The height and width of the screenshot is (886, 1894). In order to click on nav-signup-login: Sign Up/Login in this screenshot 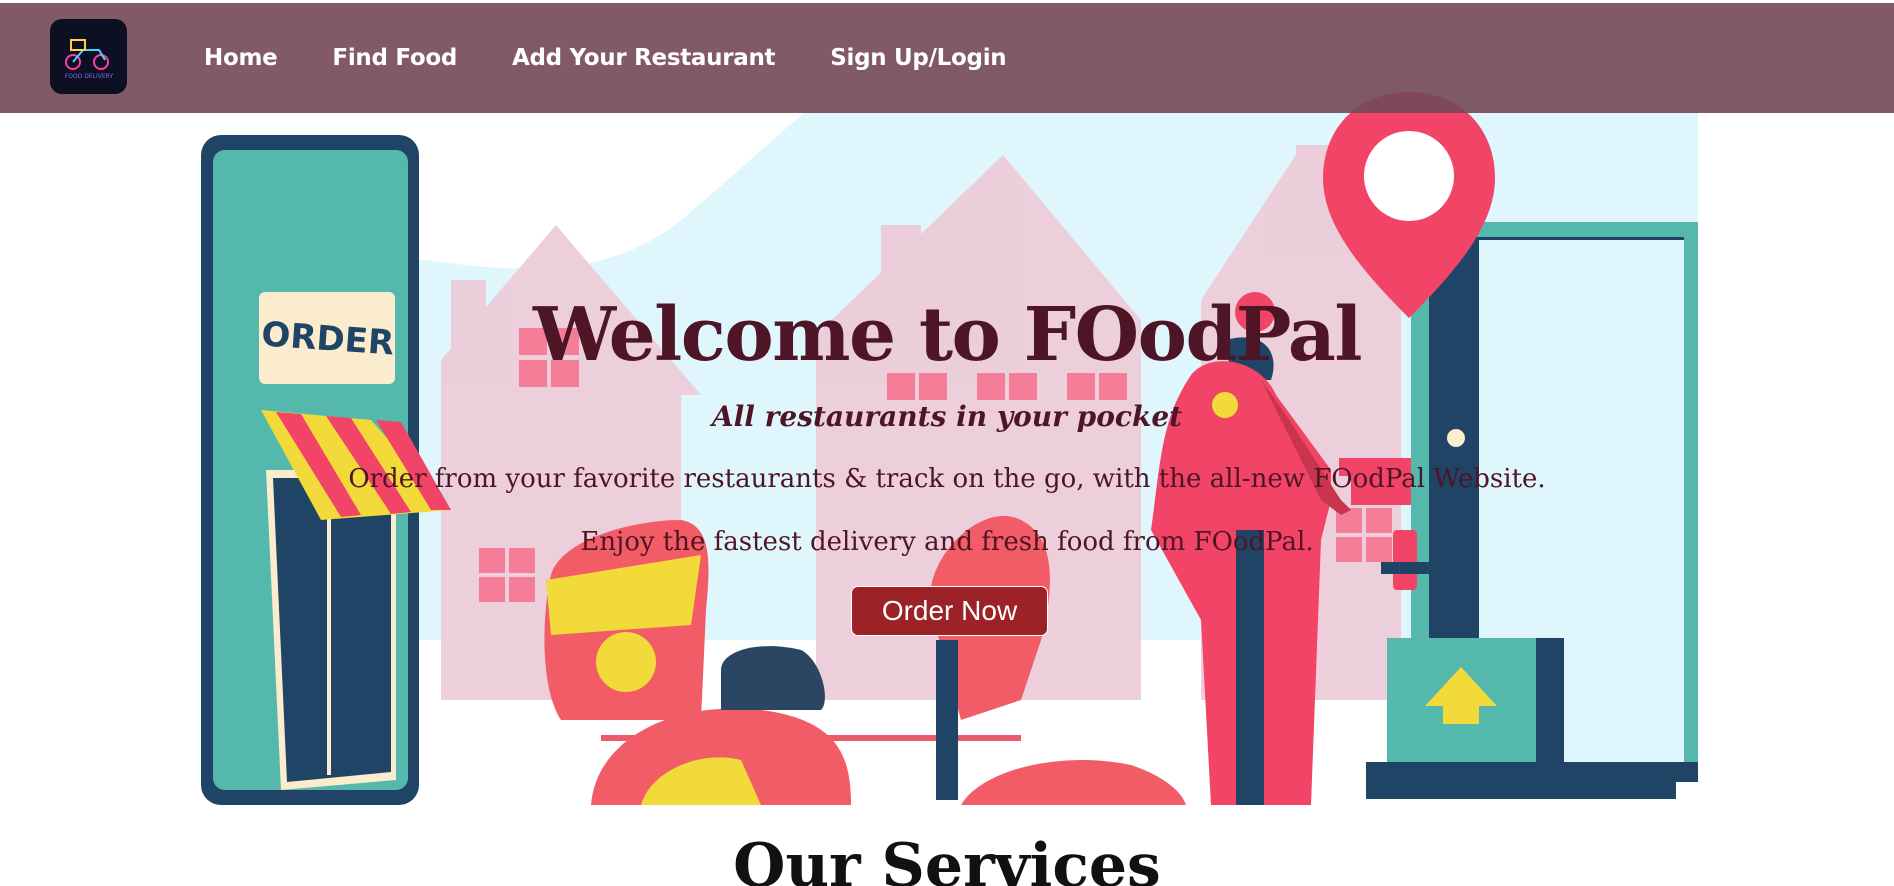, I will do `click(918, 58)`.